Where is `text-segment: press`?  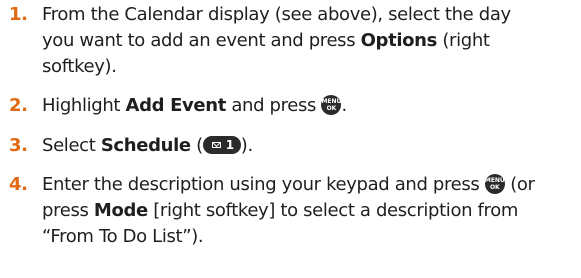
text-segment: press is located at coordinates (68, 210).